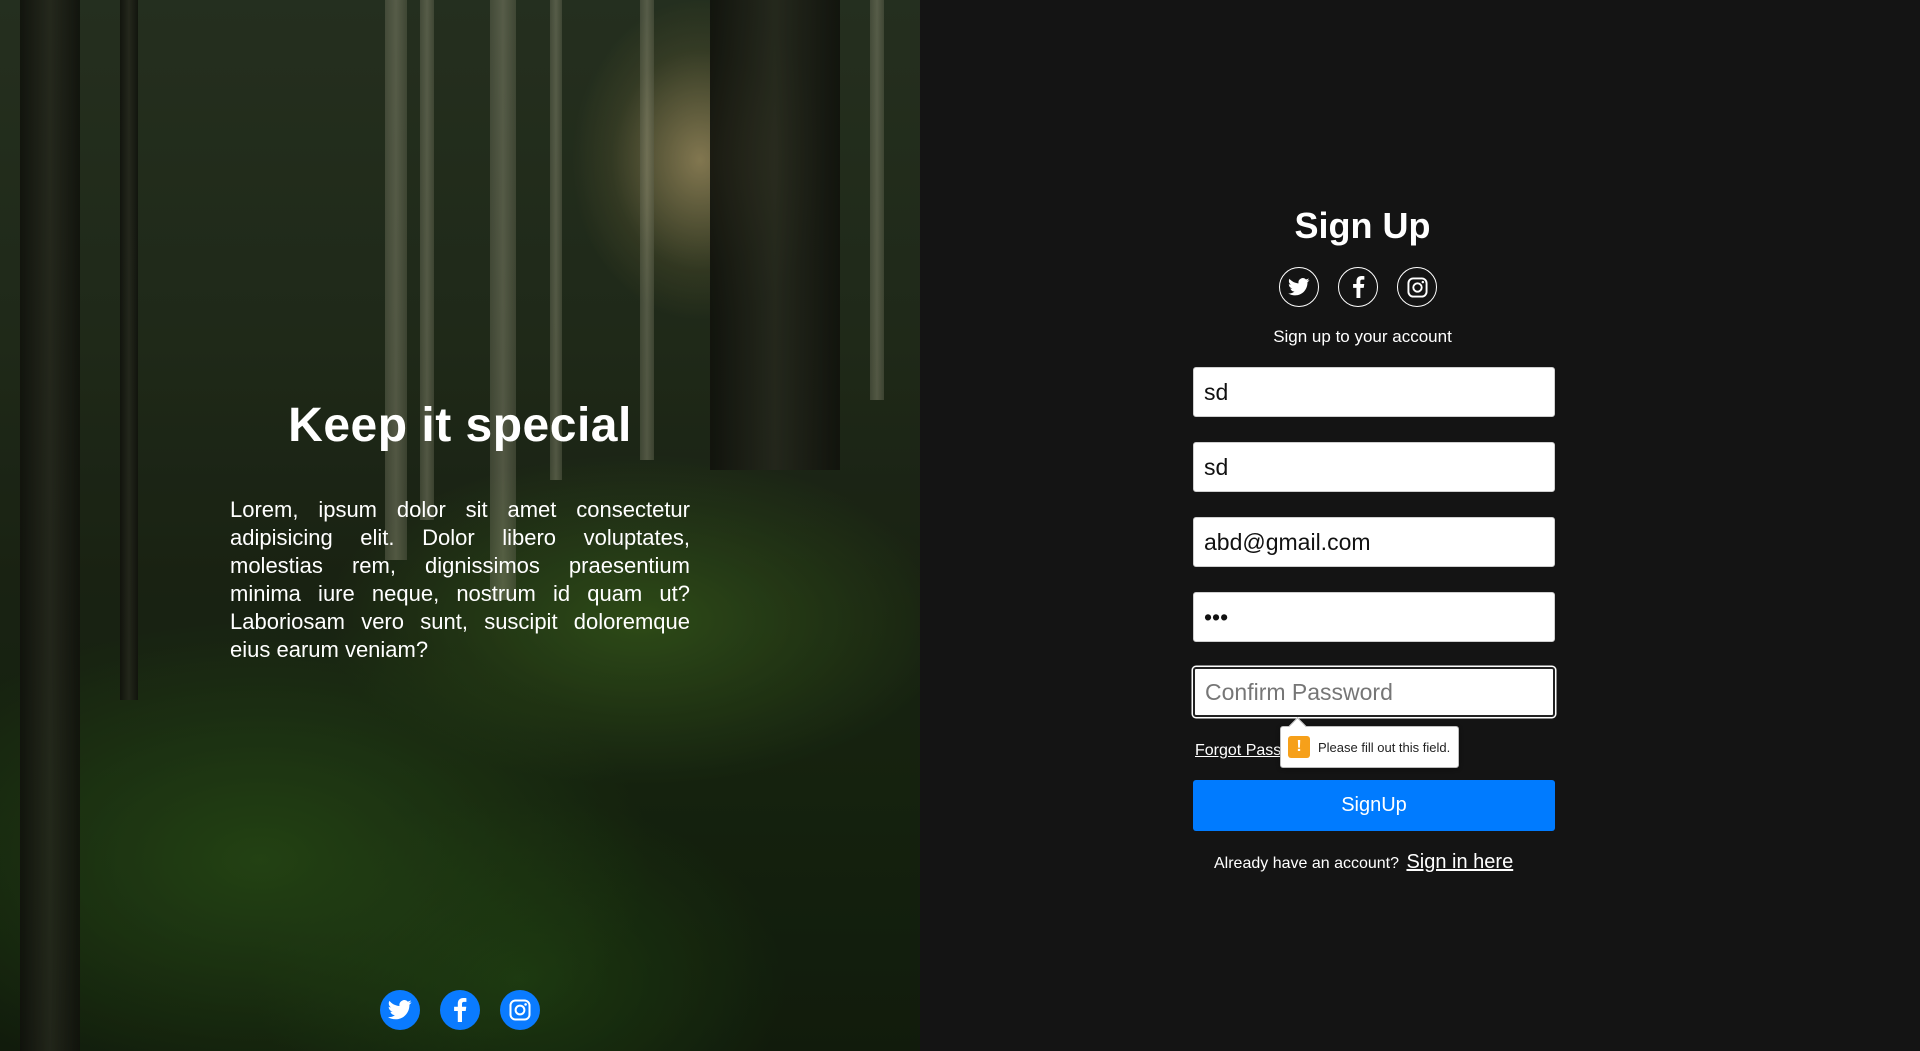 This screenshot has width=1920, height=1051. What do you see at coordinates (520, 1010) in the screenshot?
I see `hero-instagram-icon` at bounding box center [520, 1010].